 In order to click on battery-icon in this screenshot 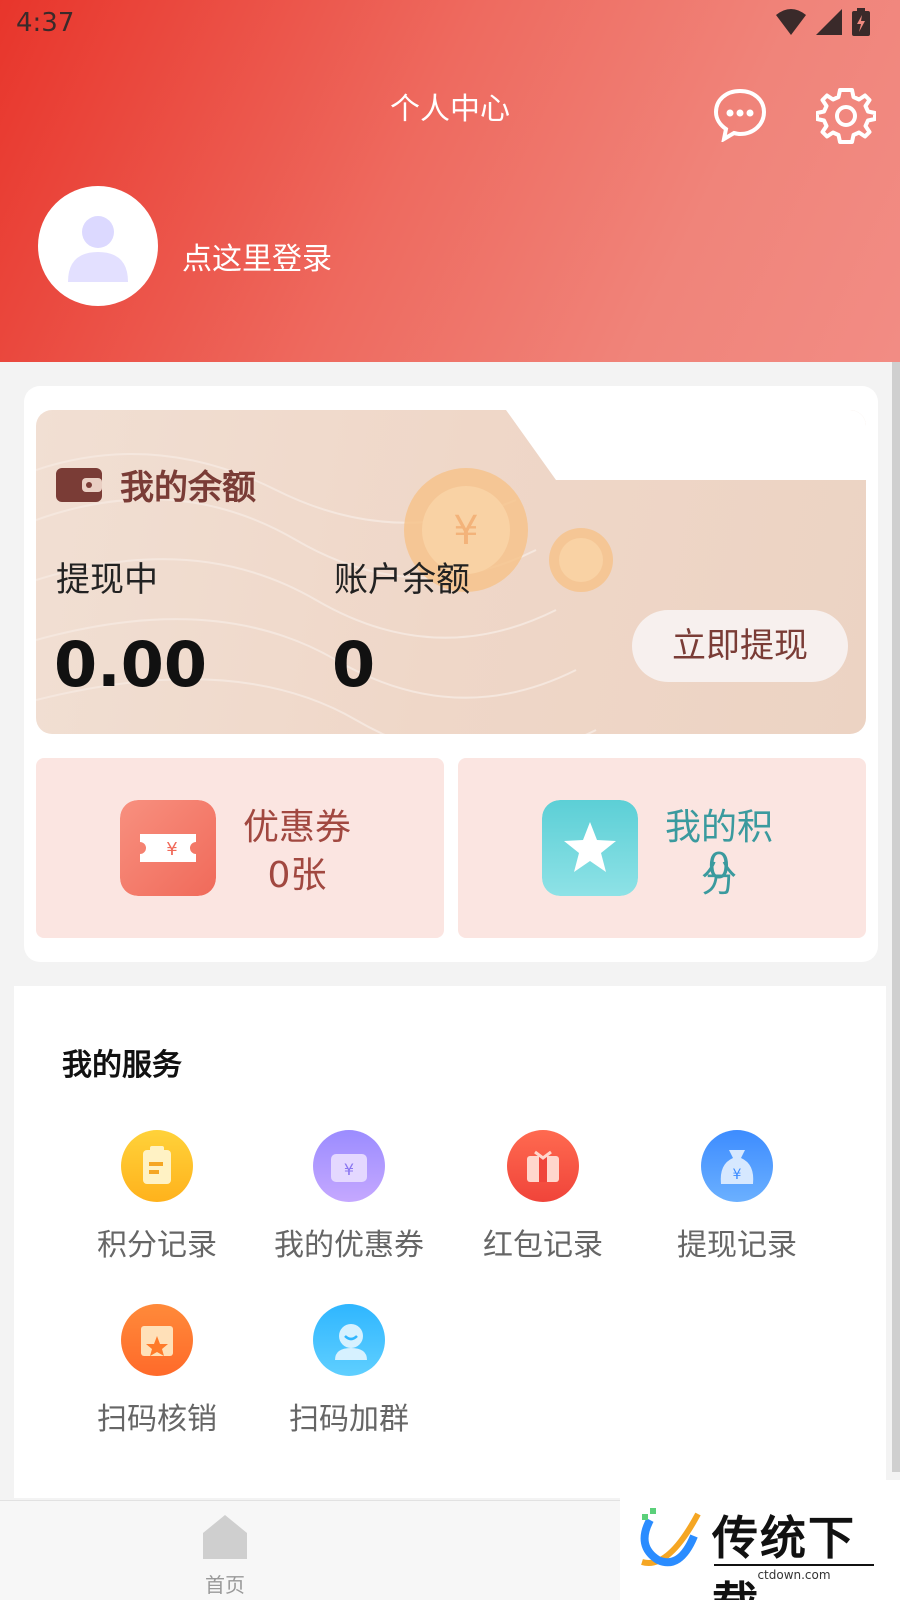, I will do `click(861, 22)`.